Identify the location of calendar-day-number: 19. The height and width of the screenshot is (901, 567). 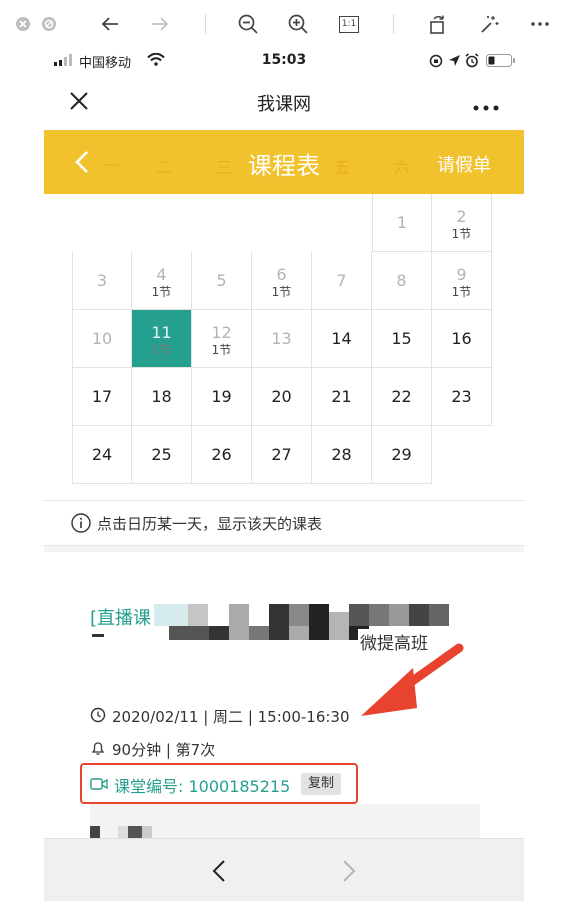
(221, 396).